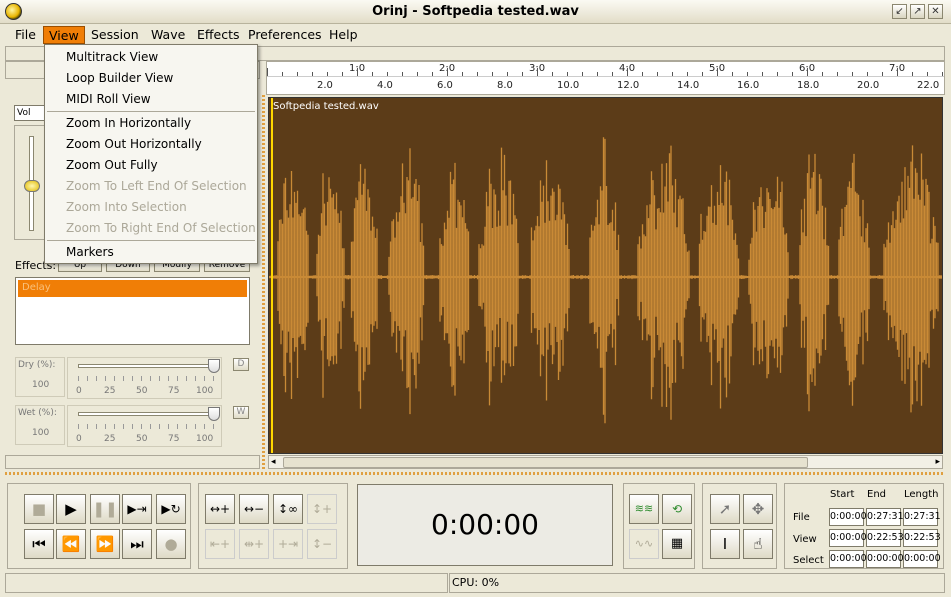 The height and width of the screenshot is (597, 951). I want to click on text-select-tool-button: I, so click(725, 544).